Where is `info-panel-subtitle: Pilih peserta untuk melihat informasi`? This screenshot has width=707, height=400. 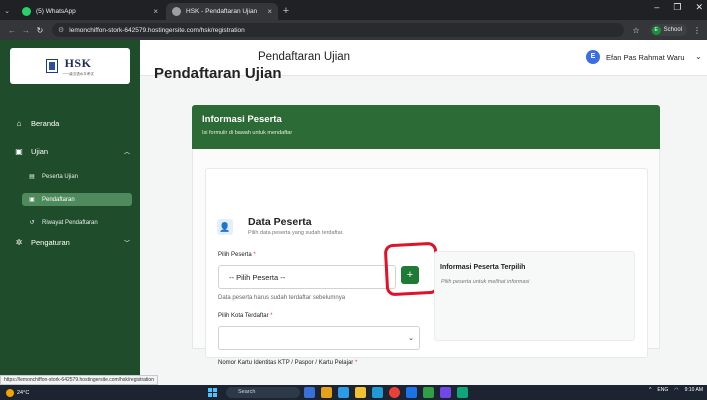
info-panel-subtitle: Pilih peserta untuk melihat informasi is located at coordinates (485, 282).